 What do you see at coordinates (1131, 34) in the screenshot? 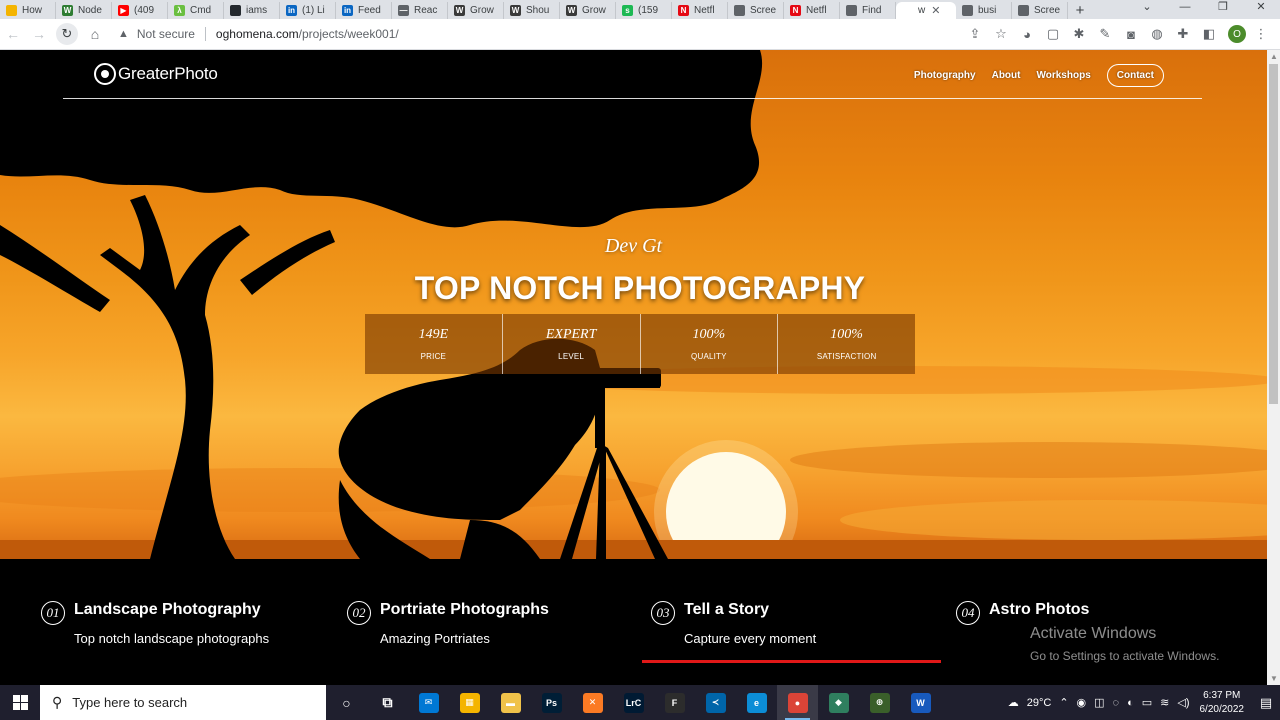
I see `extension-camera-icon: ◙` at bounding box center [1131, 34].